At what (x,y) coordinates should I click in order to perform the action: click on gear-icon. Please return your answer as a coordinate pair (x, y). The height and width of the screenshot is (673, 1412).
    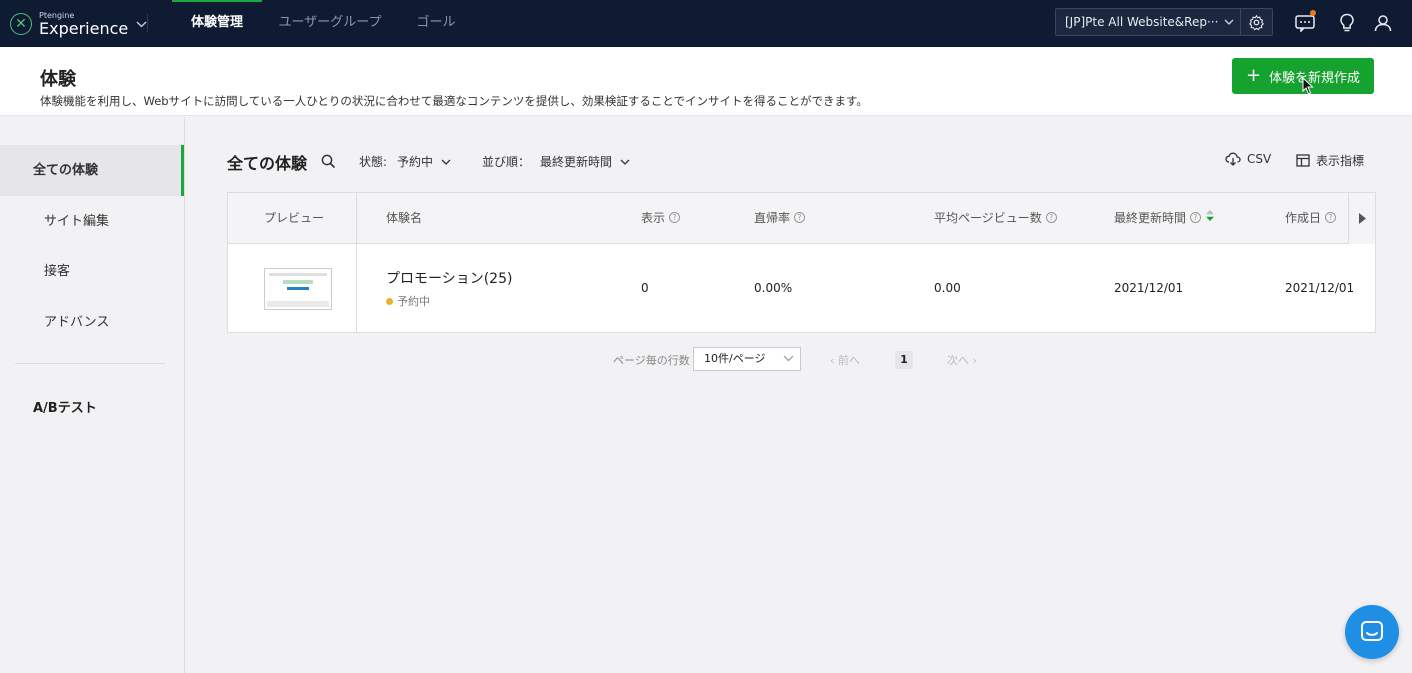
    Looking at the image, I should click on (1256, 22).